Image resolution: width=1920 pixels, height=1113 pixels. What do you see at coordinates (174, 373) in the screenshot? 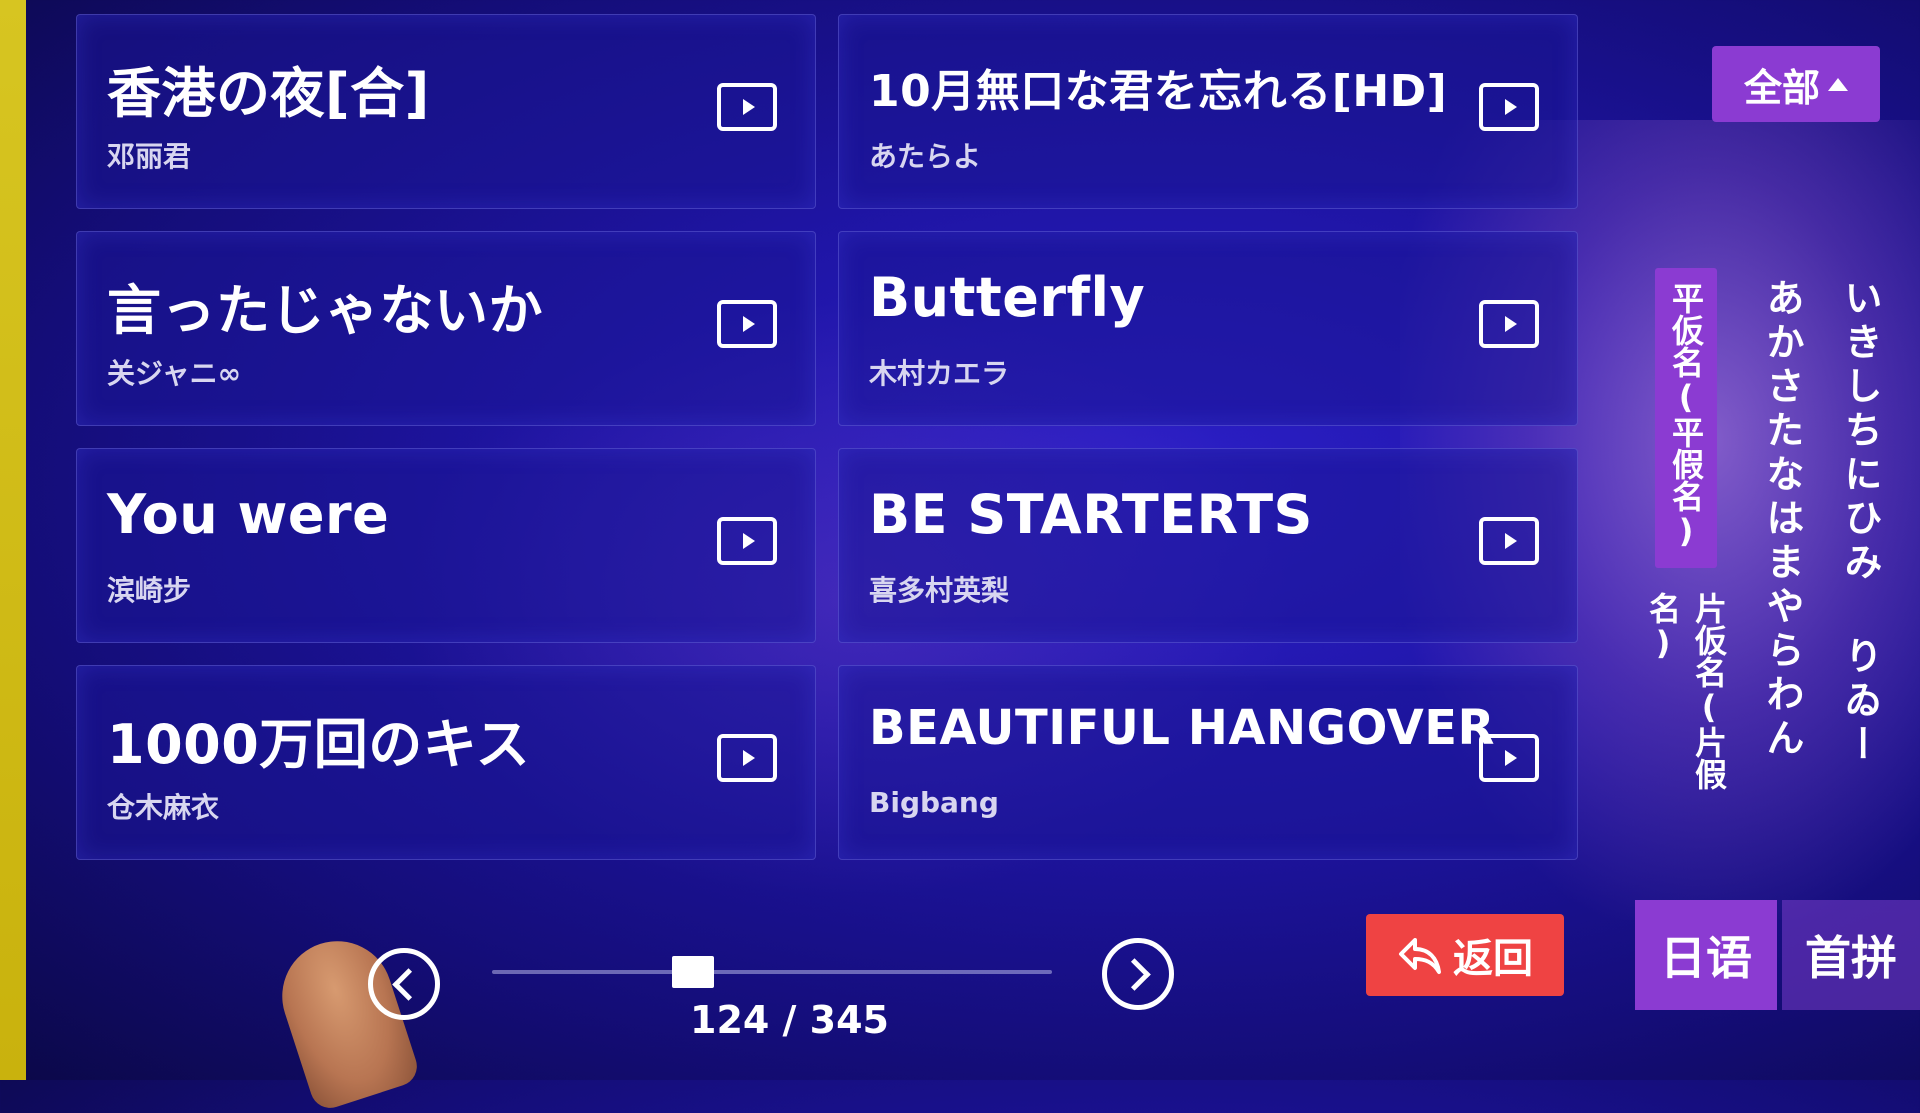
I see `song-artist: 关ジャニ∞` at bounding box center [174, 373].